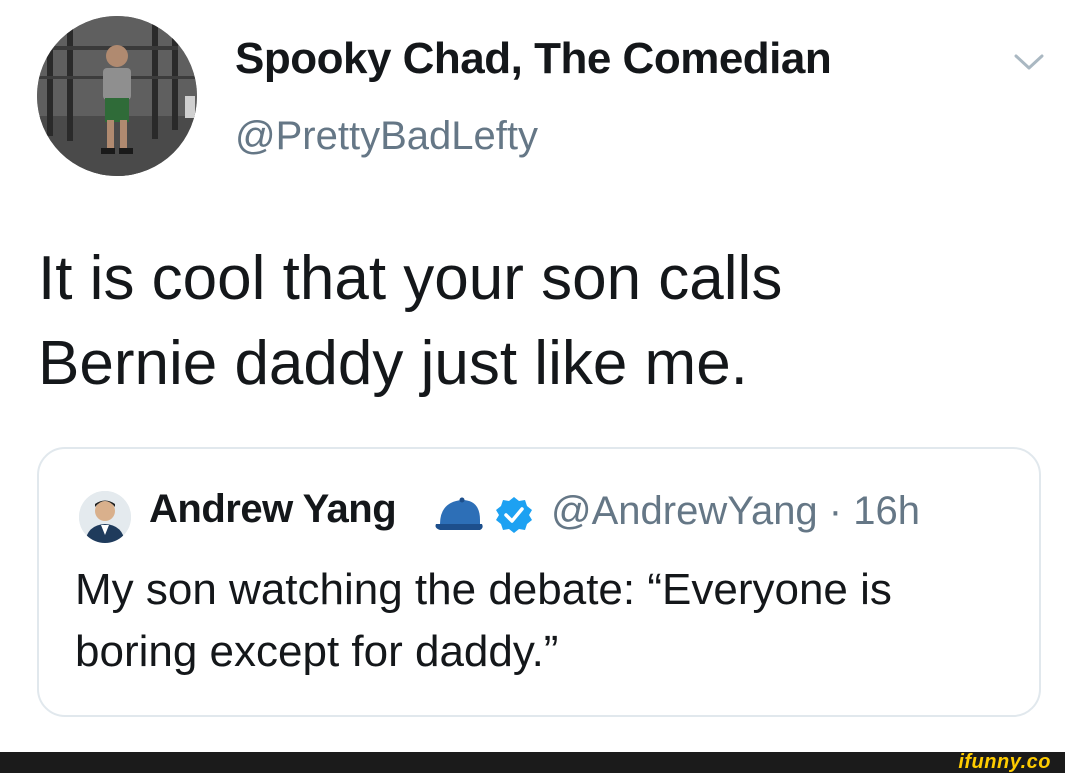  Describe the element at coordinates (460, 513) in the screenshot. I see `blue-cap-icon` at that location.